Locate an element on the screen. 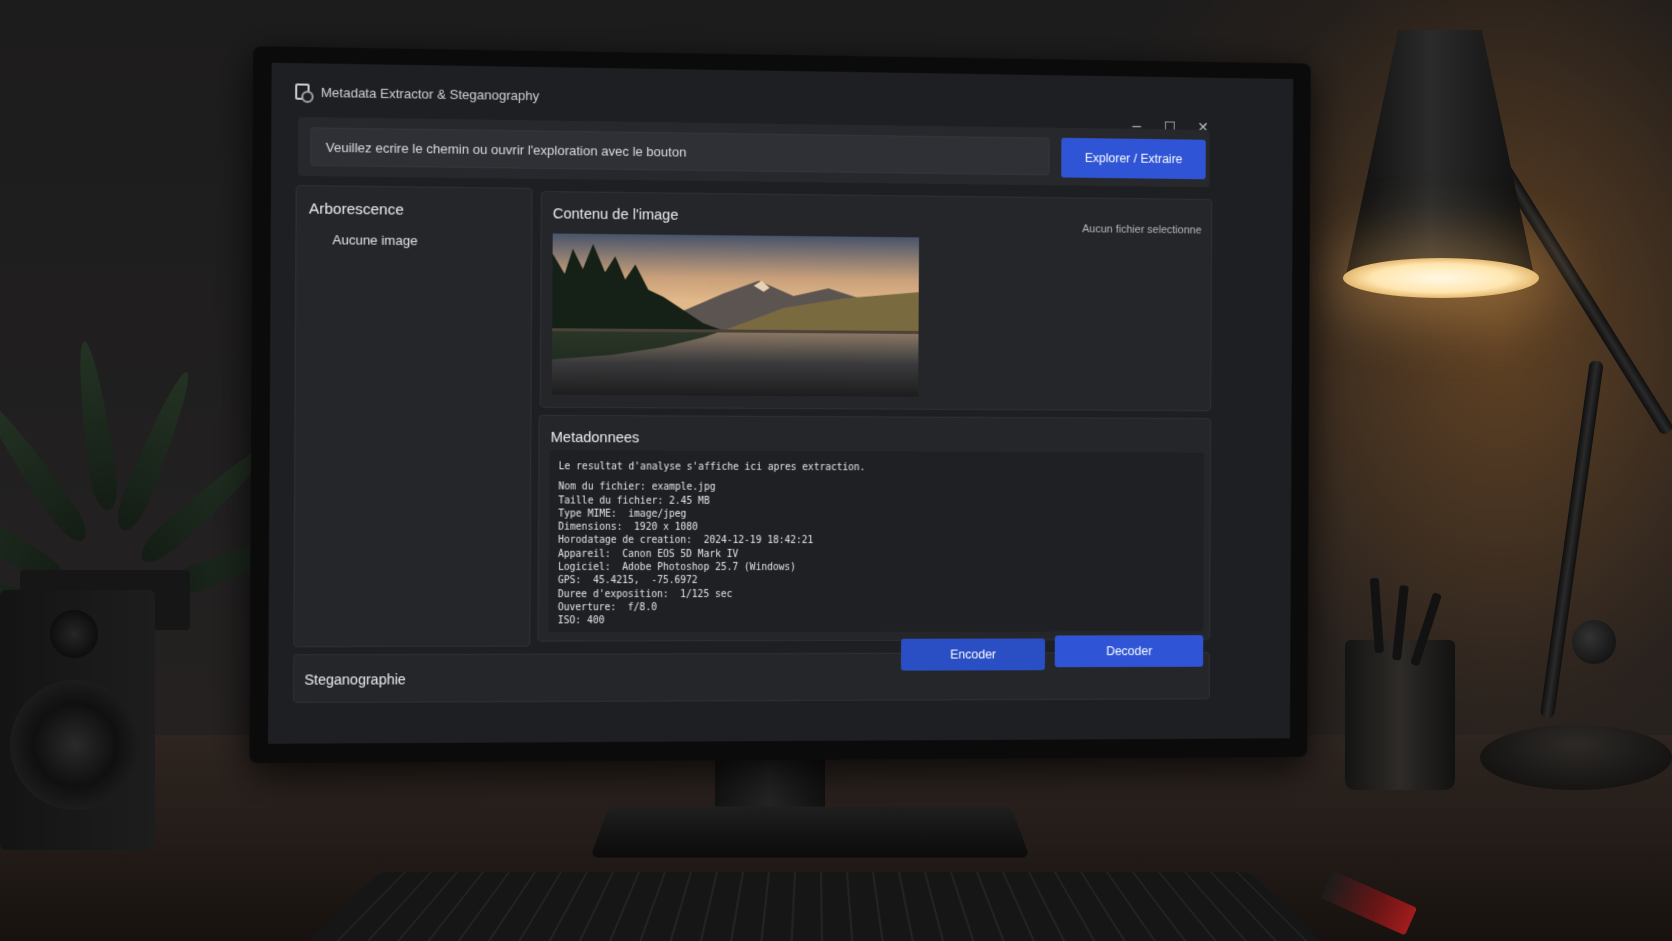 The width and height of the screenshot is (1672, 941). tree-panel: Arborescence Aucune image is located at coordinates (412, 416).